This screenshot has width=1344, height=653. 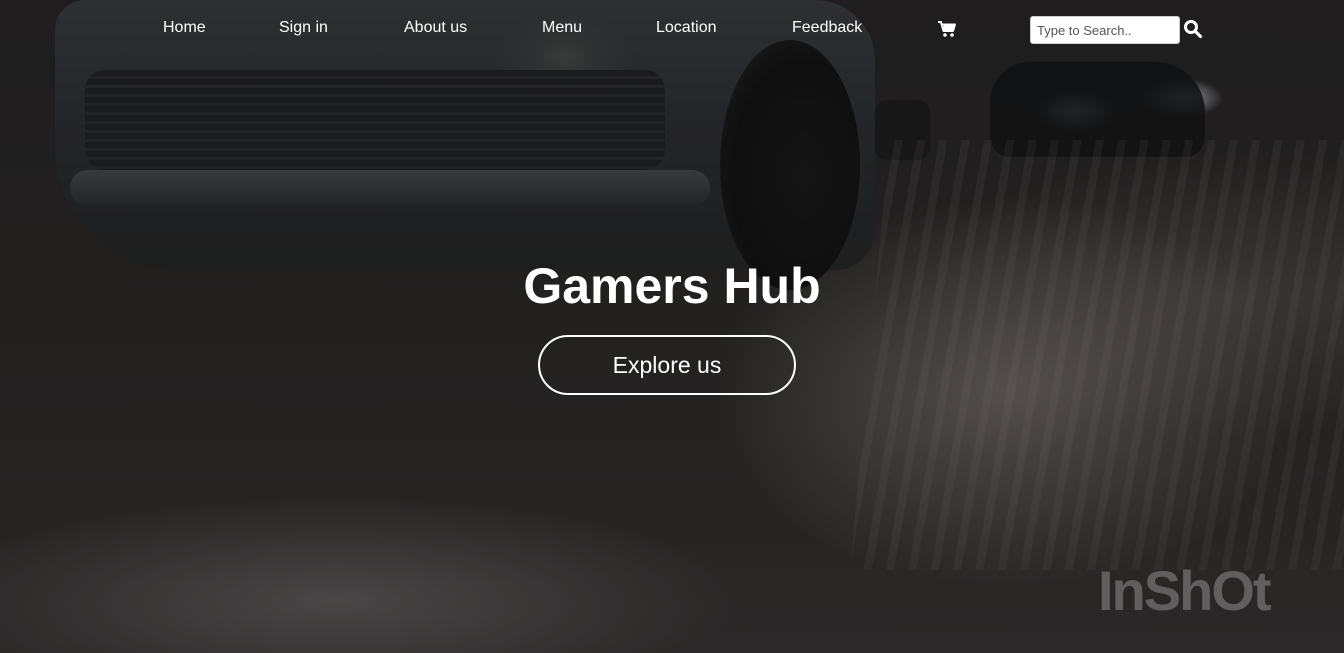 What do you see at coordinates (1105, 30) in the screenshot?
I see `search-input` at bounding box center [1105, 30].